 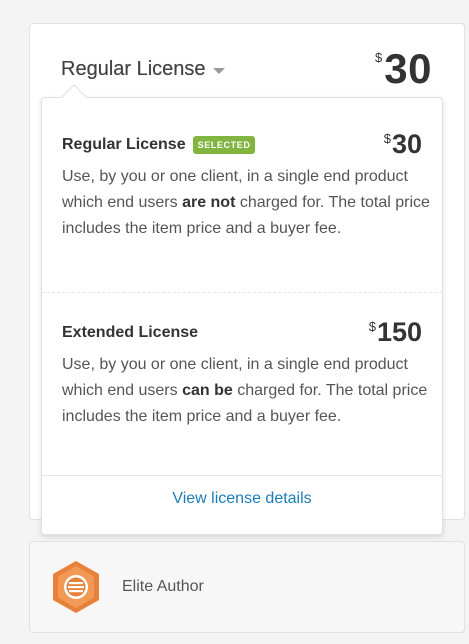 I want to click on option-price: $ 30, so click(x=403, y=144).